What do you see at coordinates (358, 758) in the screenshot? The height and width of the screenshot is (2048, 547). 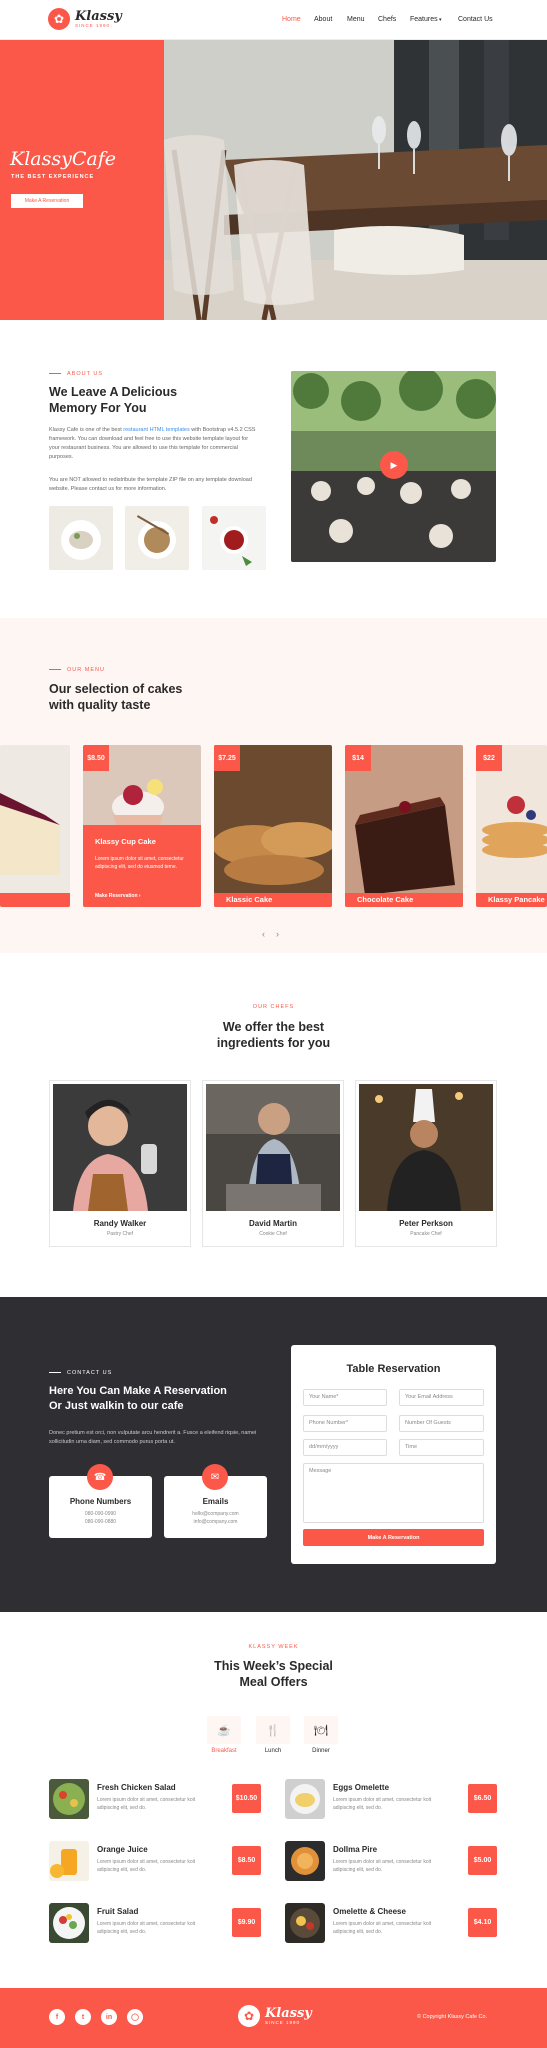 I see `menu-card-3-price: $14` at bounding box center [358, 758].